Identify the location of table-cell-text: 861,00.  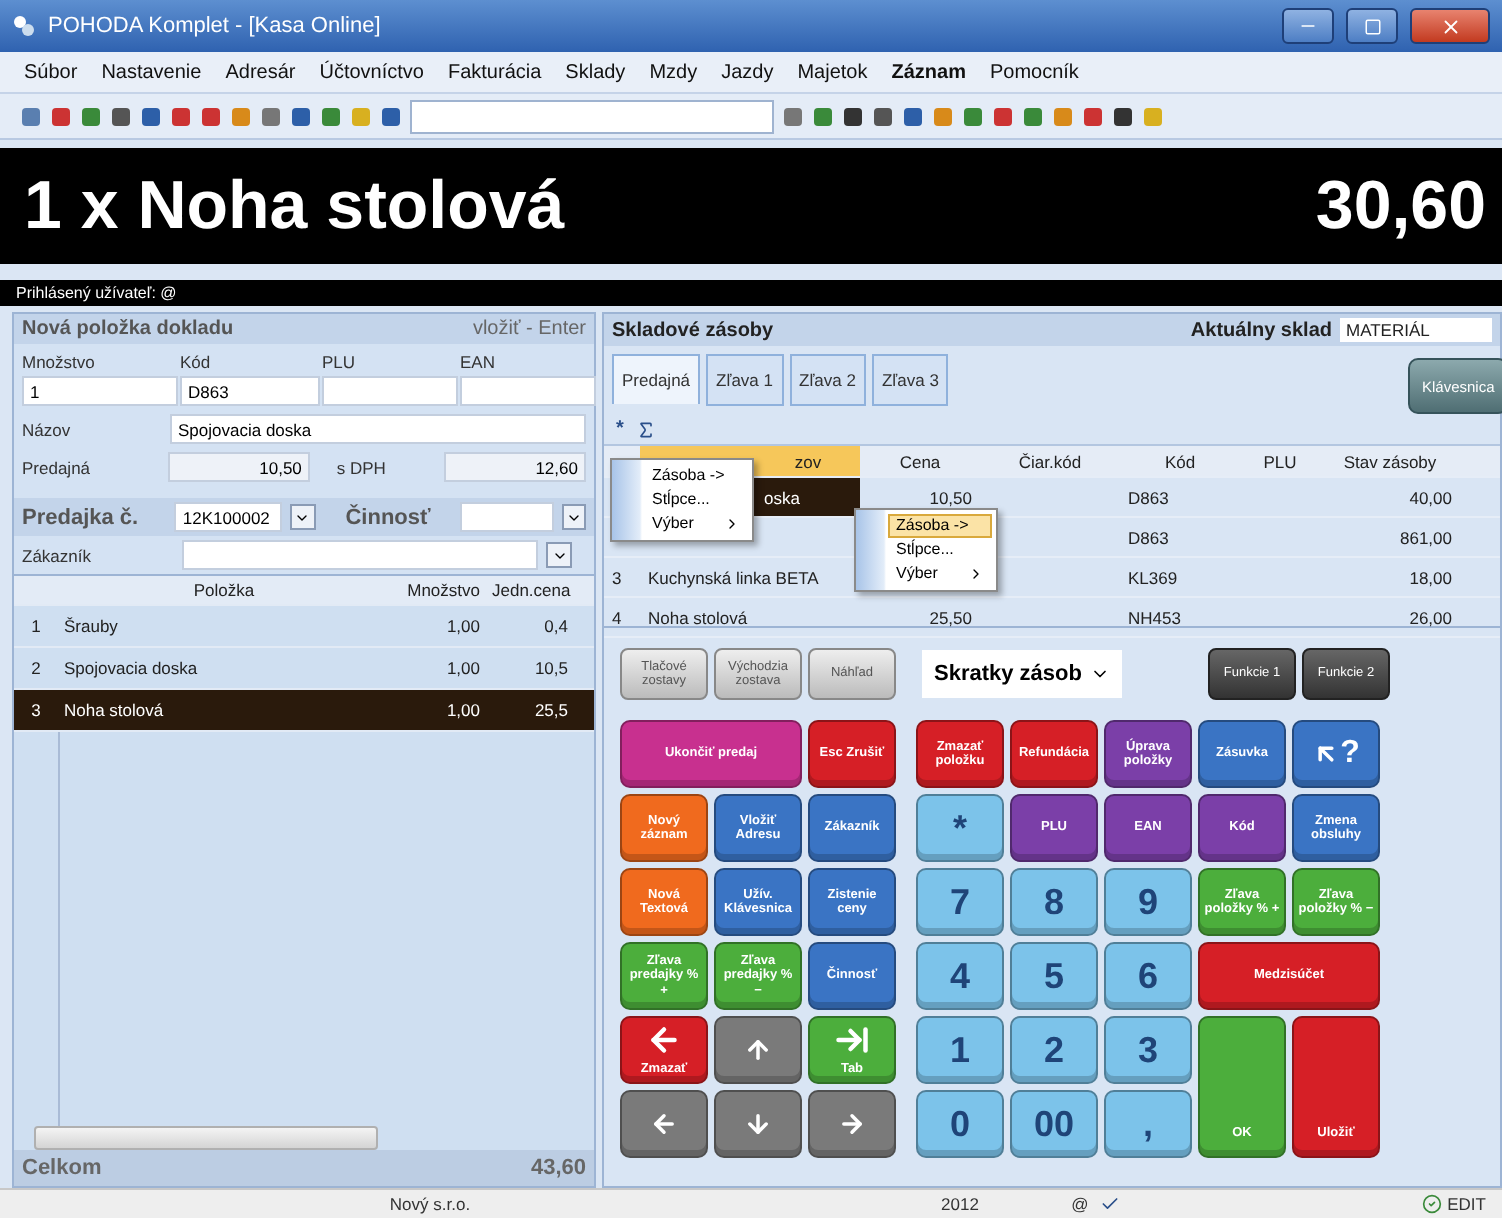
(1426, 538).